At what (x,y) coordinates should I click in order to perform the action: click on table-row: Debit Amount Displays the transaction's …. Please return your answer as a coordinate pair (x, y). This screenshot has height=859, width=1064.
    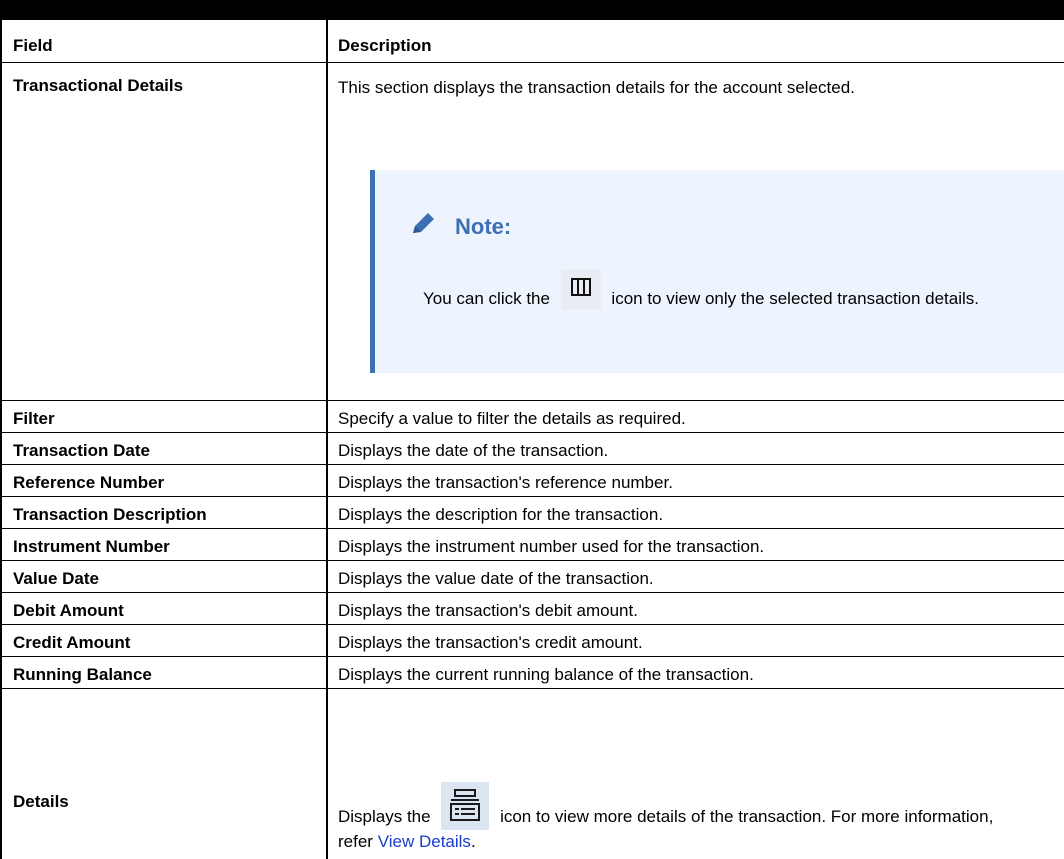
    Looking at the image, I should click on (532, 608).